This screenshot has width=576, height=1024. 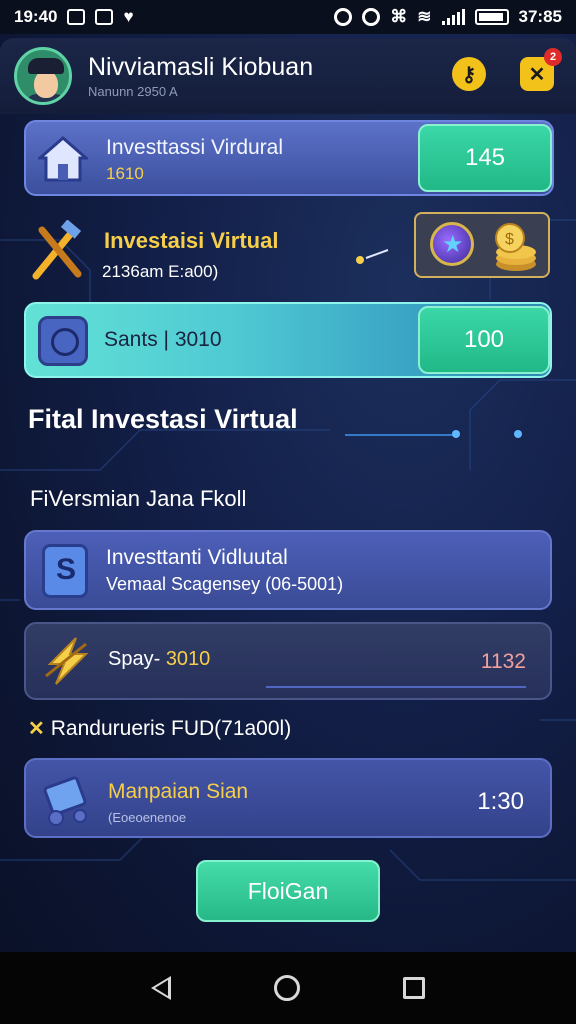 I want to click on card-title: Sants | 3010, so click(x=163, y=339).